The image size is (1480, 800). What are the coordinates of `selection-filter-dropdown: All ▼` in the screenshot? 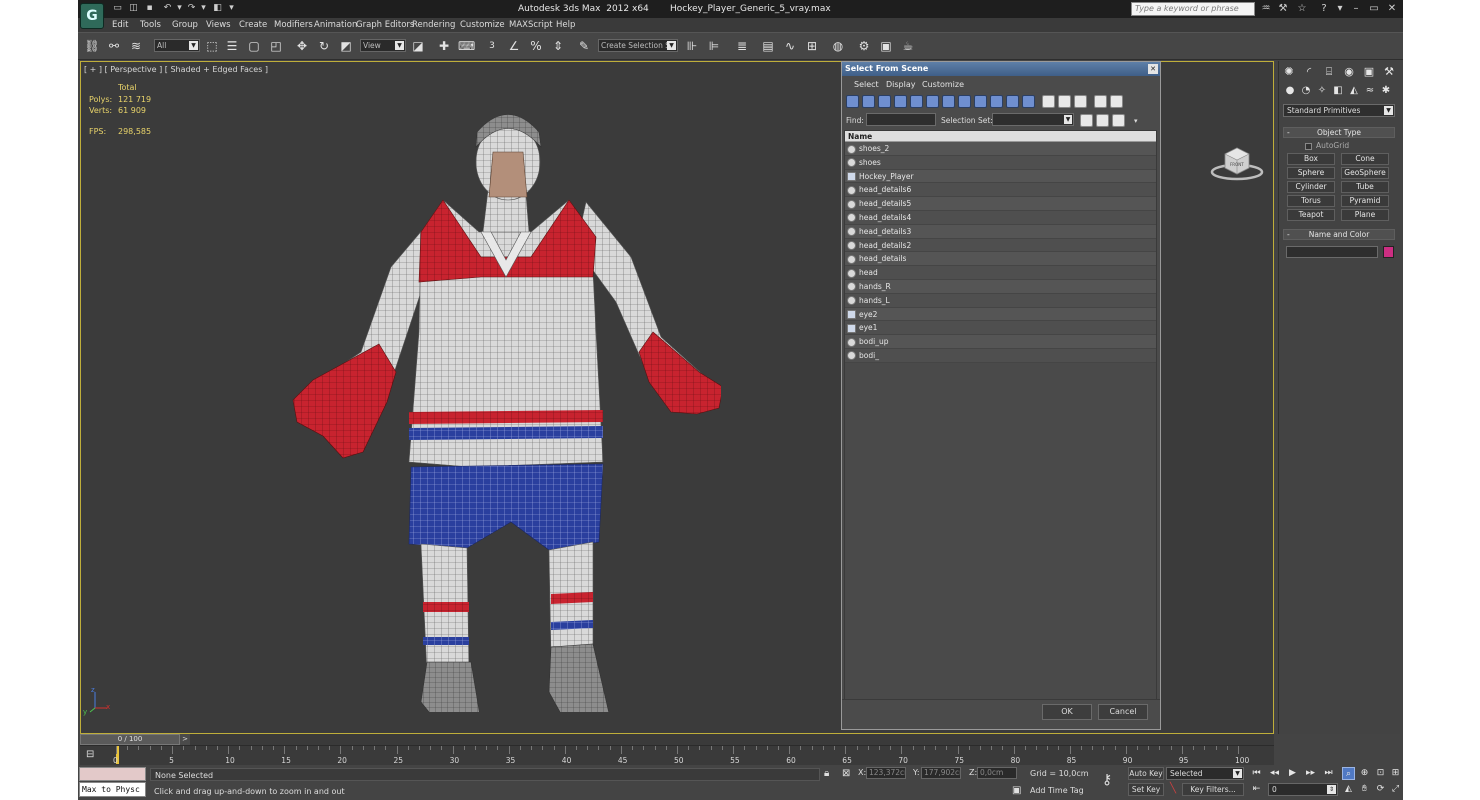 It's located at (177, 45).